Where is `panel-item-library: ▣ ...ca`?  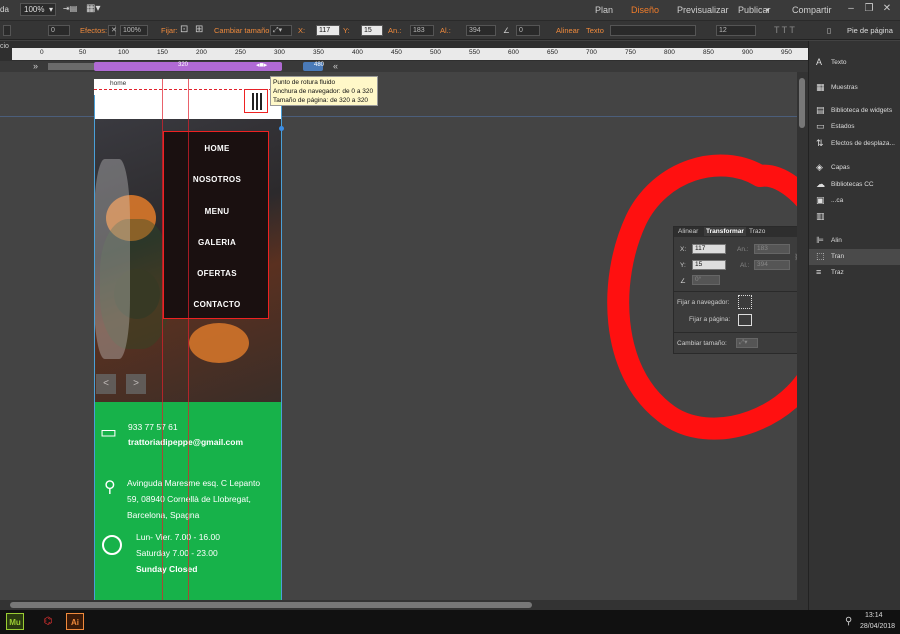
panel-item-library: ▣ ...ca is located at coordinates (854, 201).